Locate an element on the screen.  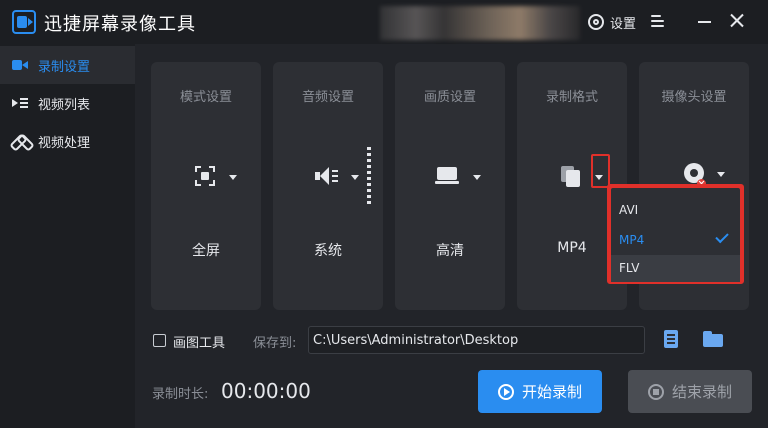
fullscreen-icon is located at coordinates (205, 176).